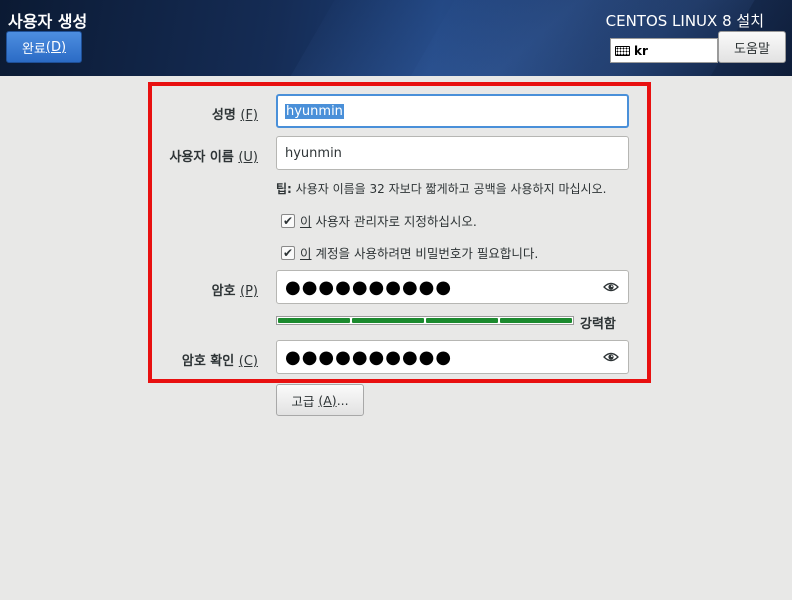 Image resolution: width=792 pixels, height=600 pixels. I want to click on confirm-password-field: ●●●●●●●●●●, so click(452, 357).